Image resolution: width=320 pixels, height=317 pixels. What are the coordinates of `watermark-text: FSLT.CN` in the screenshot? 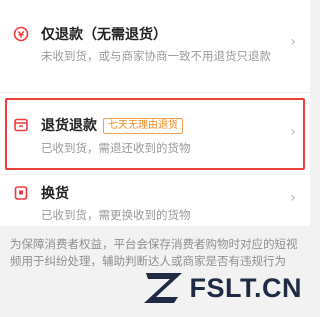 It's located at (245, 287).